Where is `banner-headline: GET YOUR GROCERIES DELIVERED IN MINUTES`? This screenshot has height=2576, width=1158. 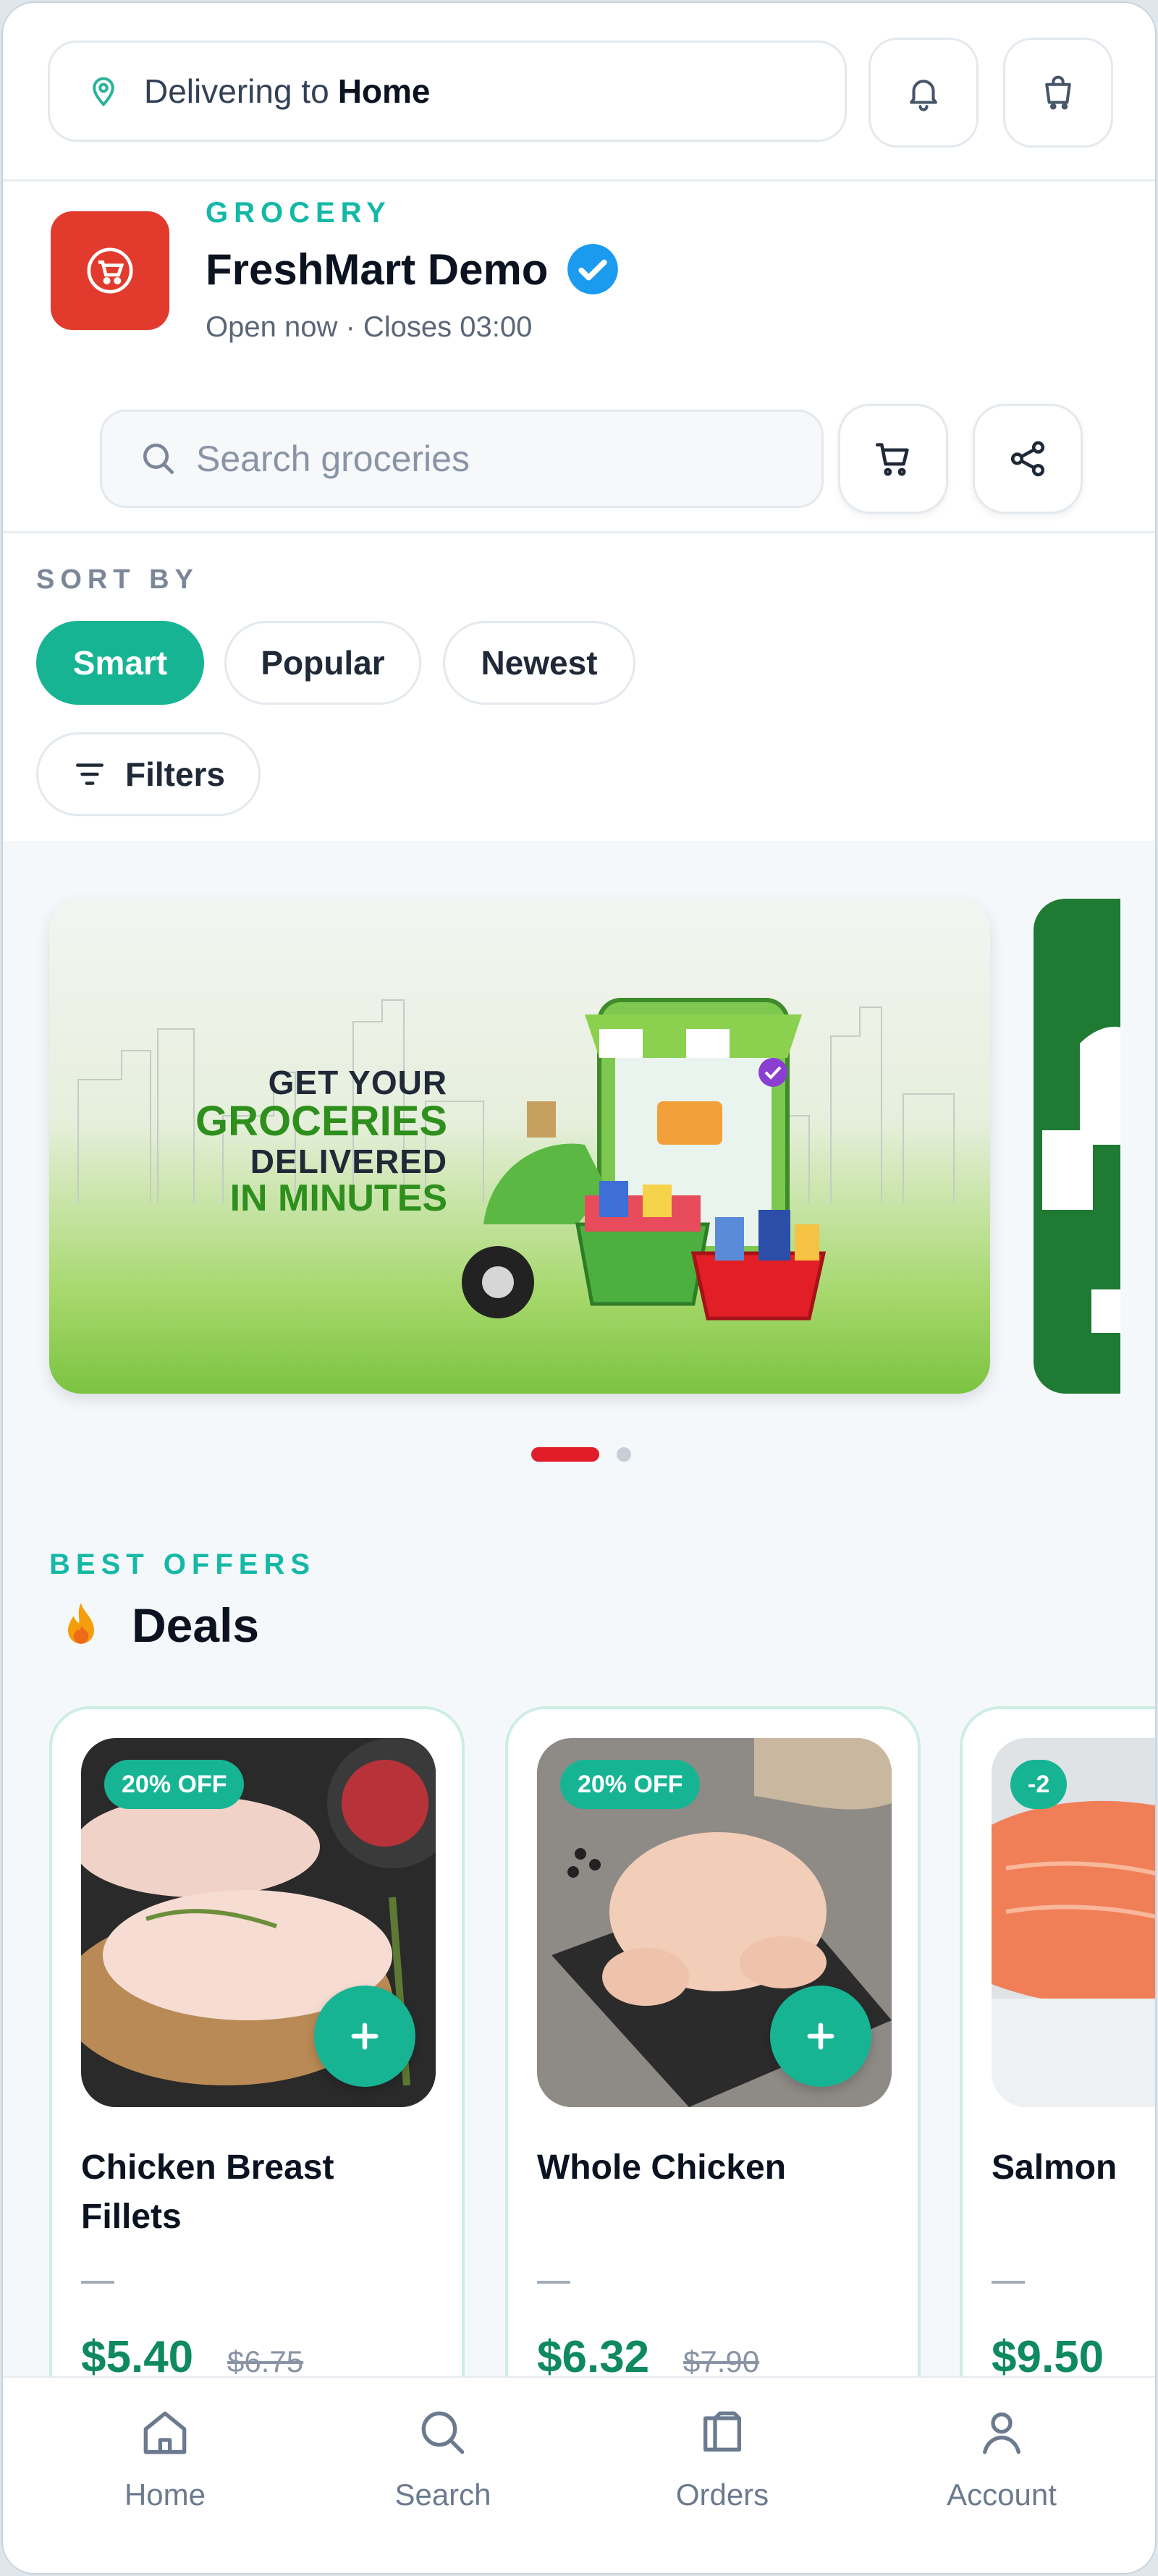 banner-headline: GET YOUR GROCERIES DELIVERED IN MINUTES is located at coordinates (321, 1142).